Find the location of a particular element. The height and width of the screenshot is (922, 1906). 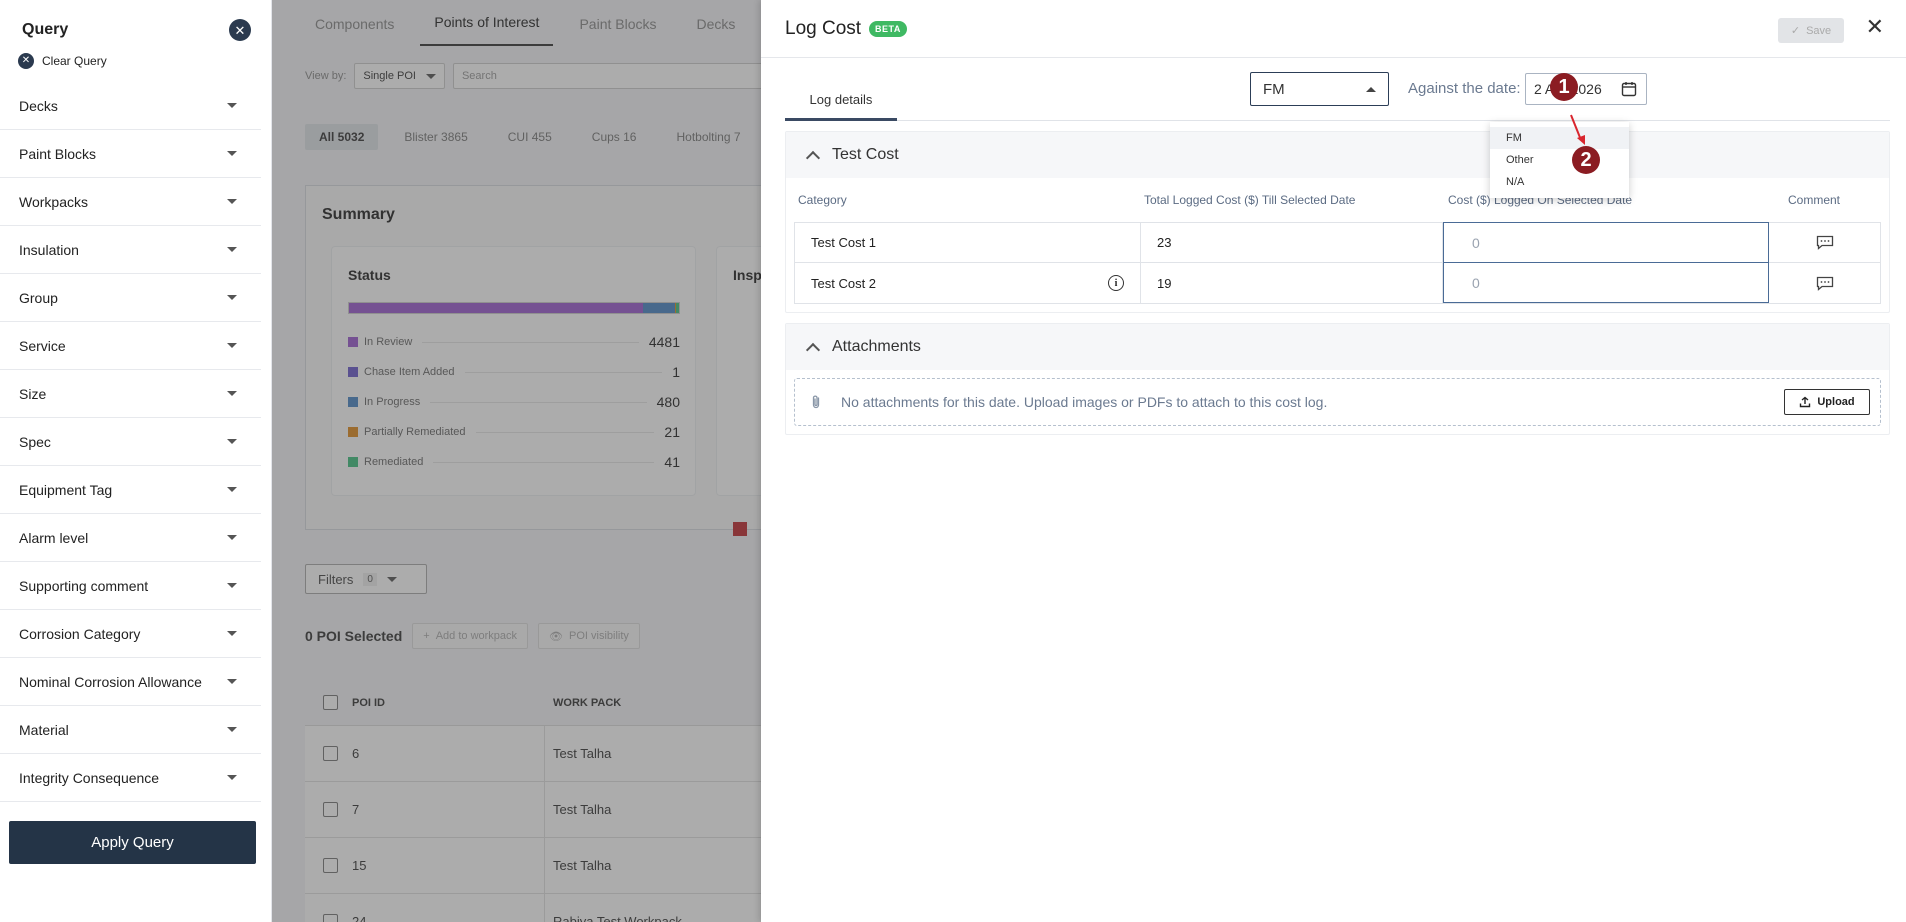

clear-query-button: ✕ Clear Query is located at coordinates (135, 61).